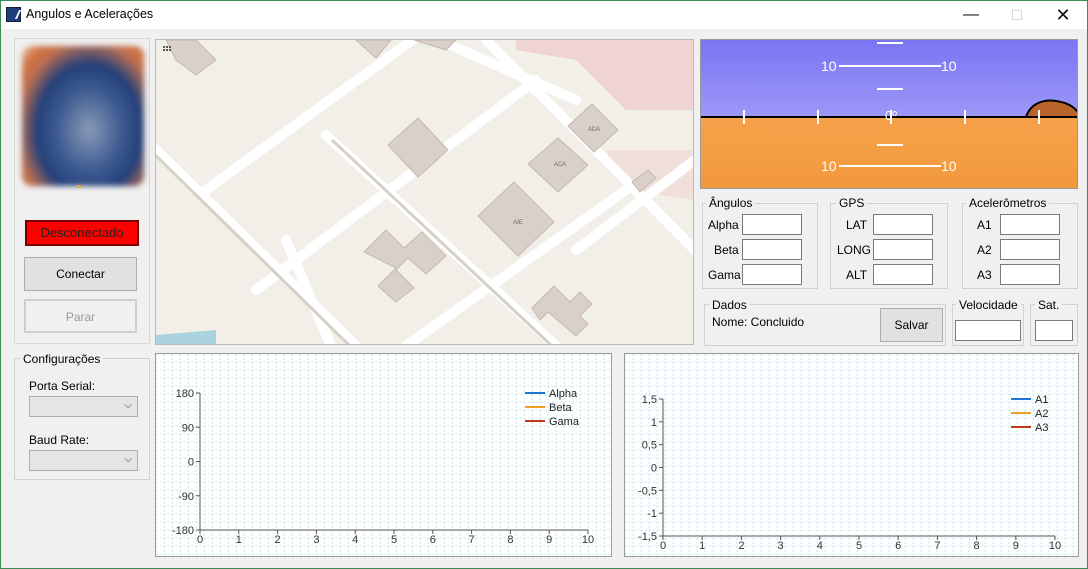 This screenshot has width=1088, height=569. What do you see at coordinates (80, 316) in the screenshot?
I see `stop-button: Parar` at bounding box center [80, 316].